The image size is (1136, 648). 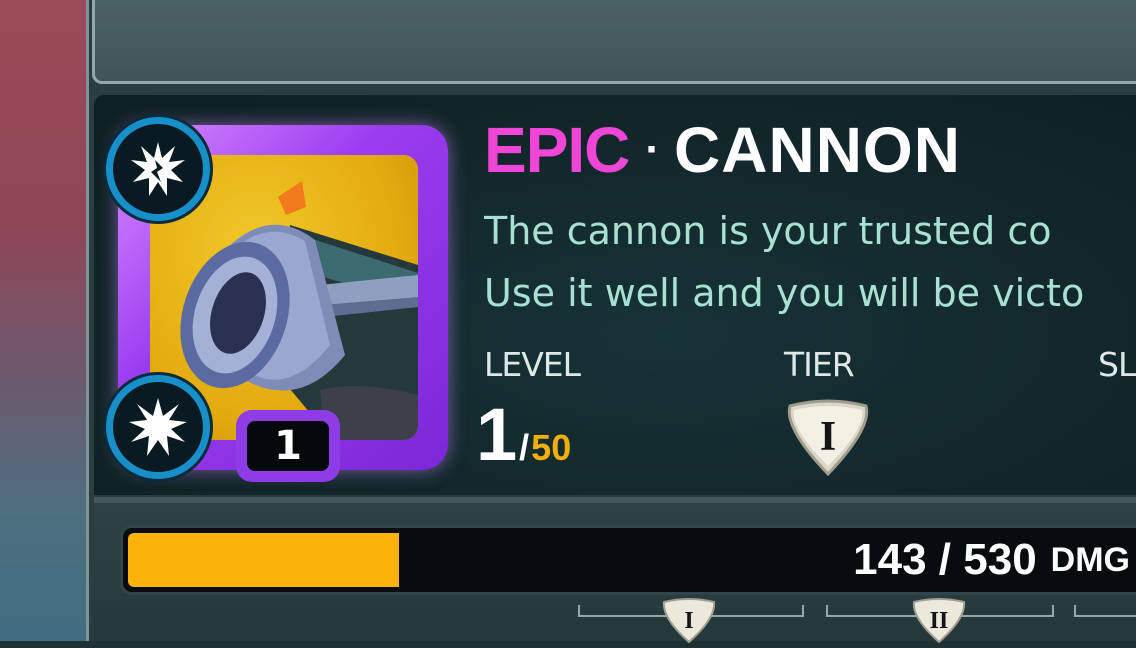 What do you see at coordinates (263, 560) in the screenshot?
I see `damage-progress-fill` at bounding box center [263, 560].